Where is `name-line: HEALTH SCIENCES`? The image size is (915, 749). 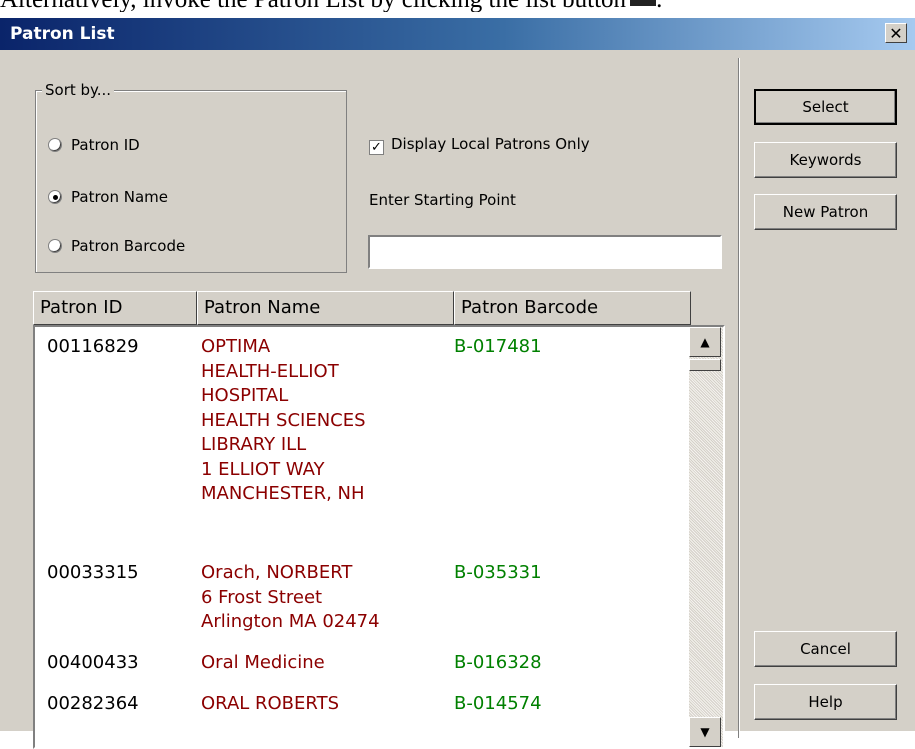 name-line: HEALTH SCIENCES is located at coordinates (283, 420).